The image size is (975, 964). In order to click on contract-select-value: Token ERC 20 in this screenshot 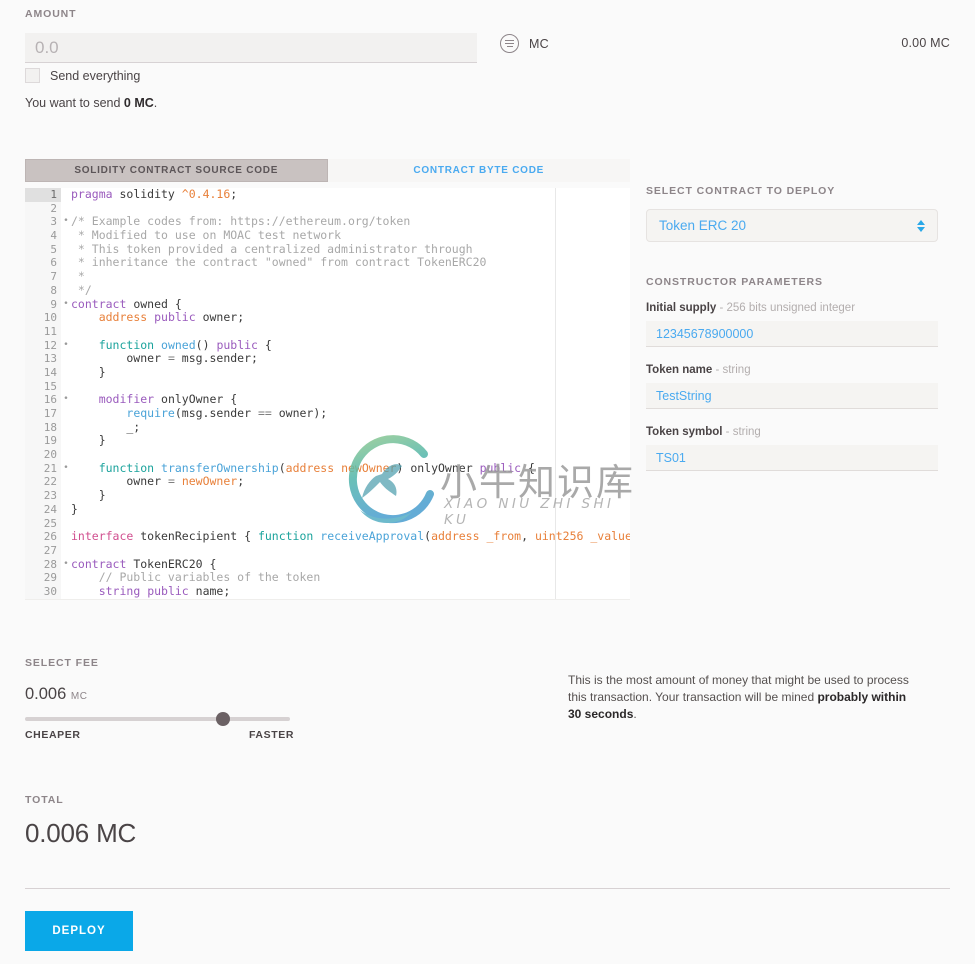, I will do `click(703, 225)`.